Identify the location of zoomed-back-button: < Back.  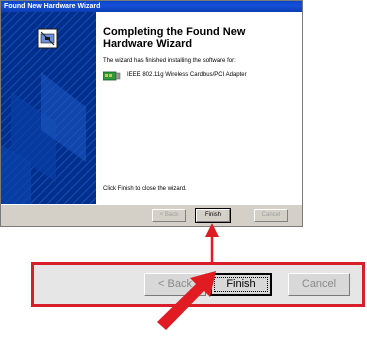
(175, 284).